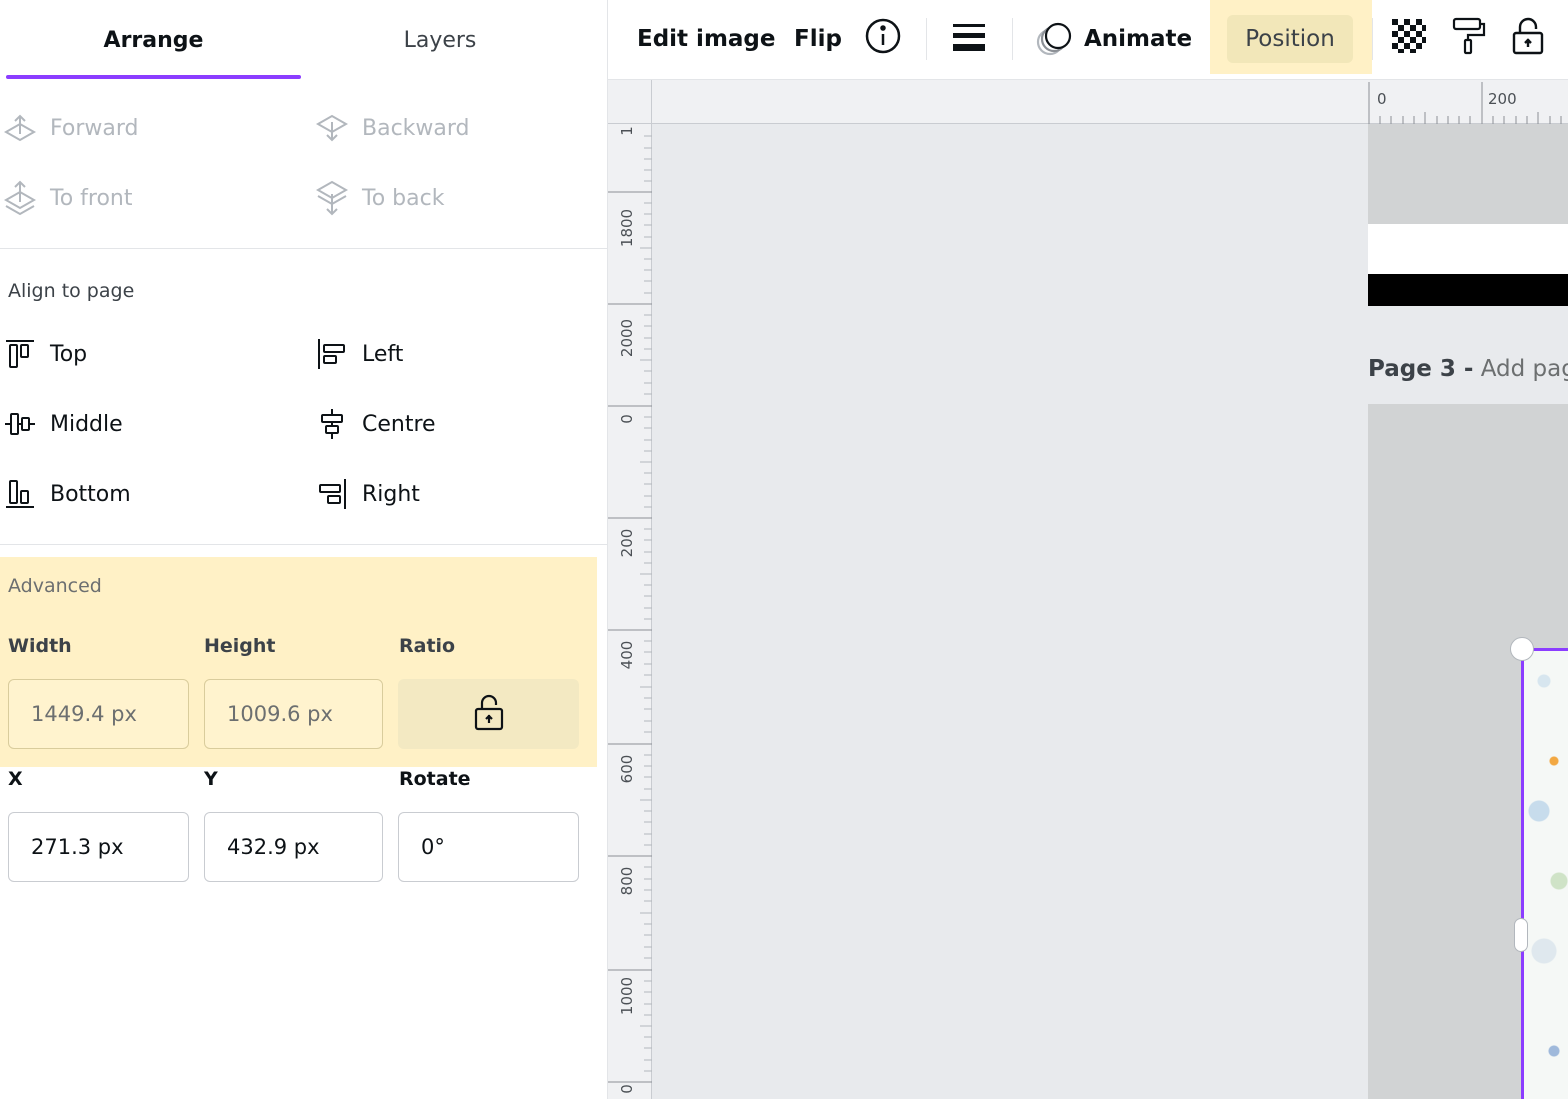 This screenshot has width=1568, height=1099. Describe the element at coordinates (435, 779) in the screenshot. I see `rotate-label: Rotate` at that location.